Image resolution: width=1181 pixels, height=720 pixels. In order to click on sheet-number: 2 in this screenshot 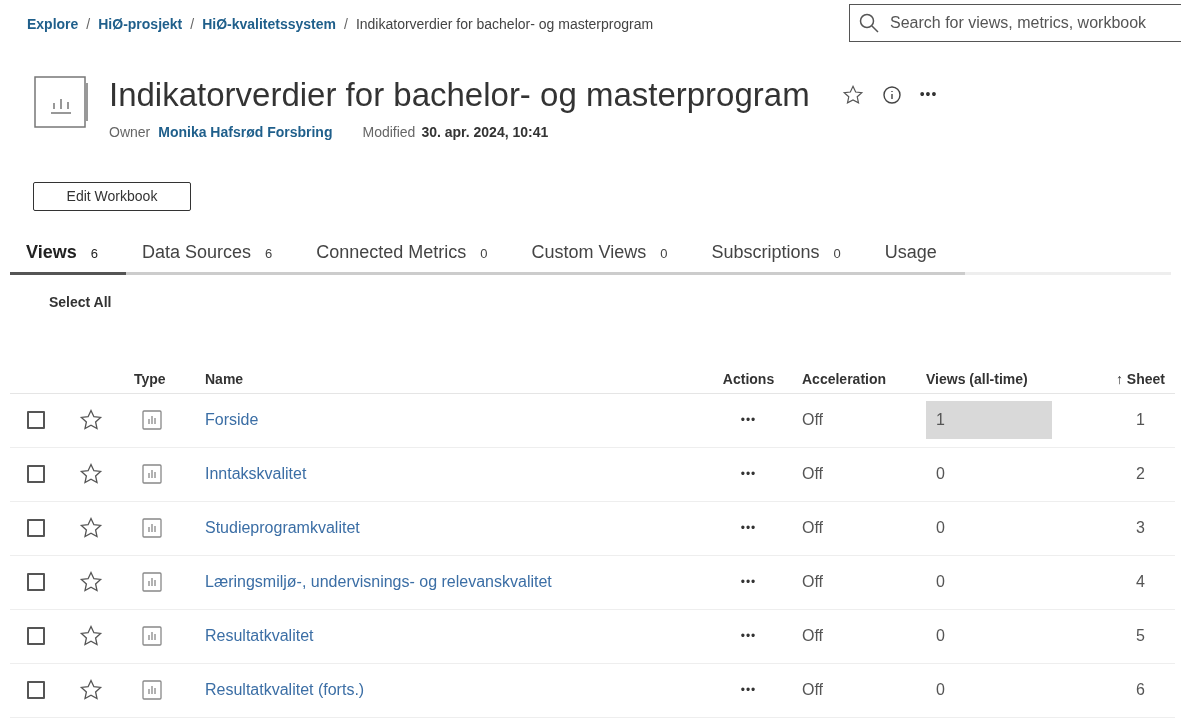, I will do `click(1140, 474)`.